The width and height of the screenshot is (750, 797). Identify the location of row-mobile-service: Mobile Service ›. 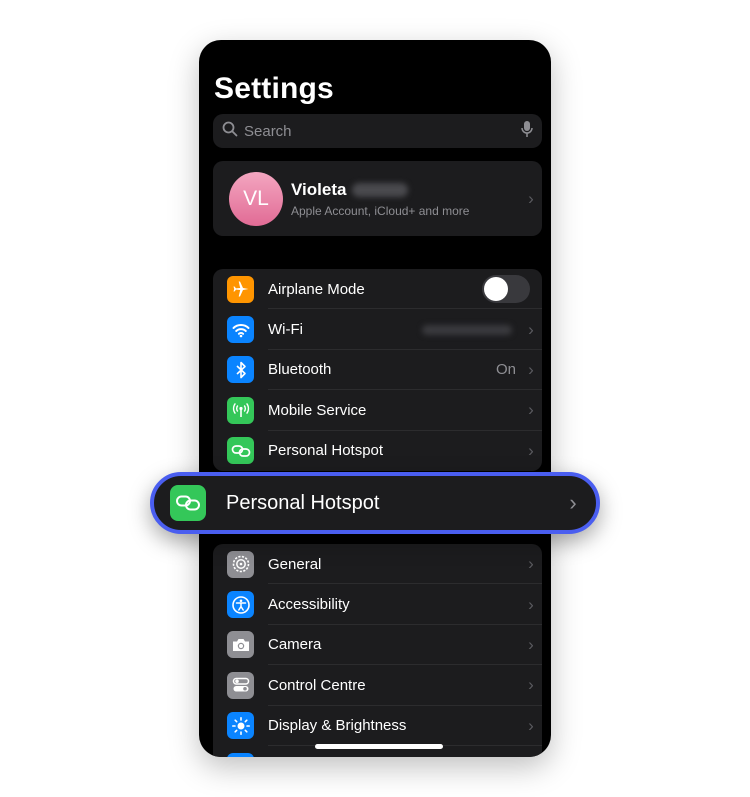
(377, 410).